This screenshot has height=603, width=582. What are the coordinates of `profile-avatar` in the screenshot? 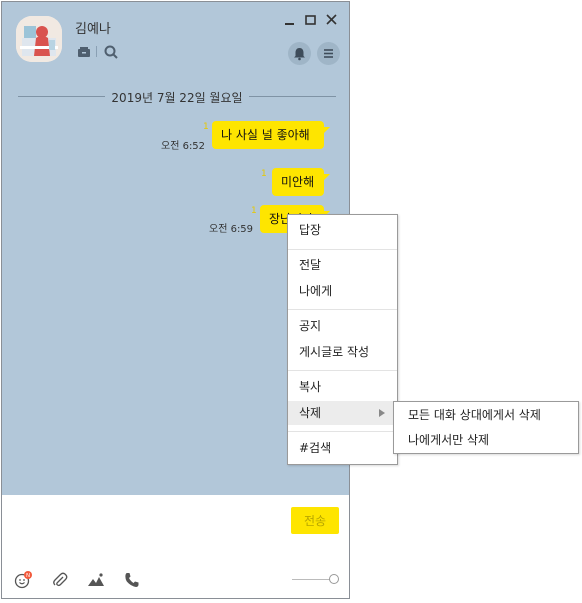 It's located at (39, 39).